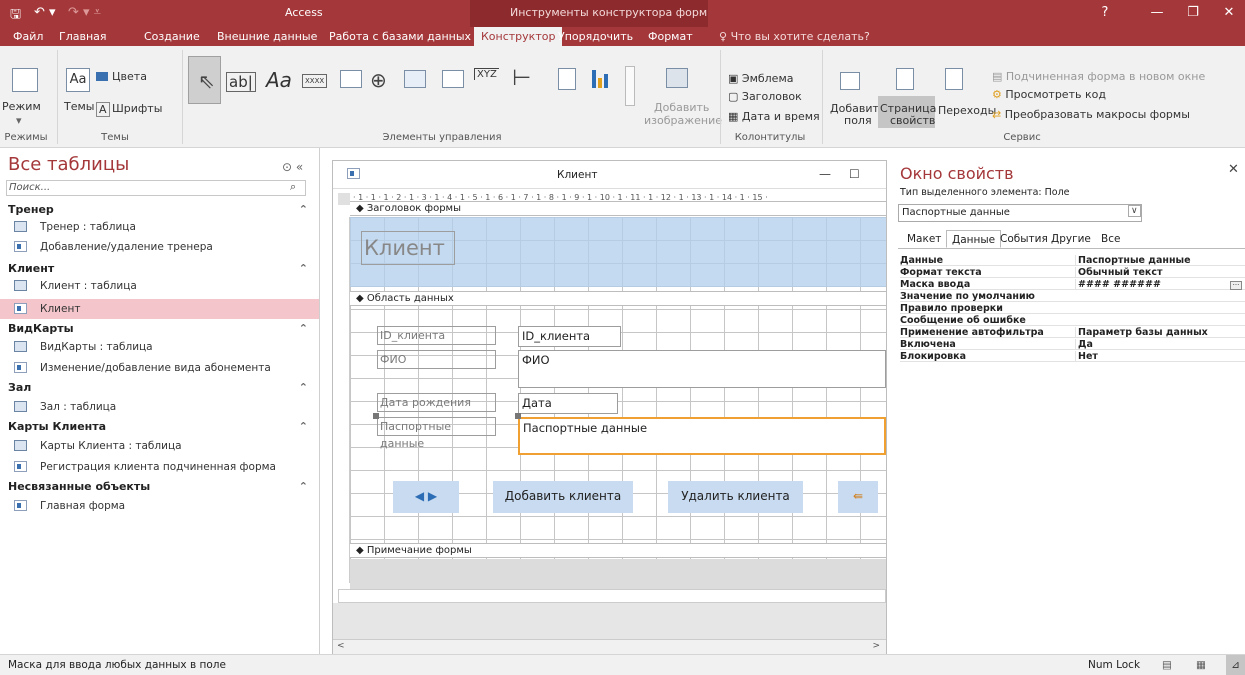 The width and height of the screenshot is (1245, 675). Describe the element at coordinates (158, 209) in the screenshot. I see `nav-group-trainer: Тренер ⌃` at that location.